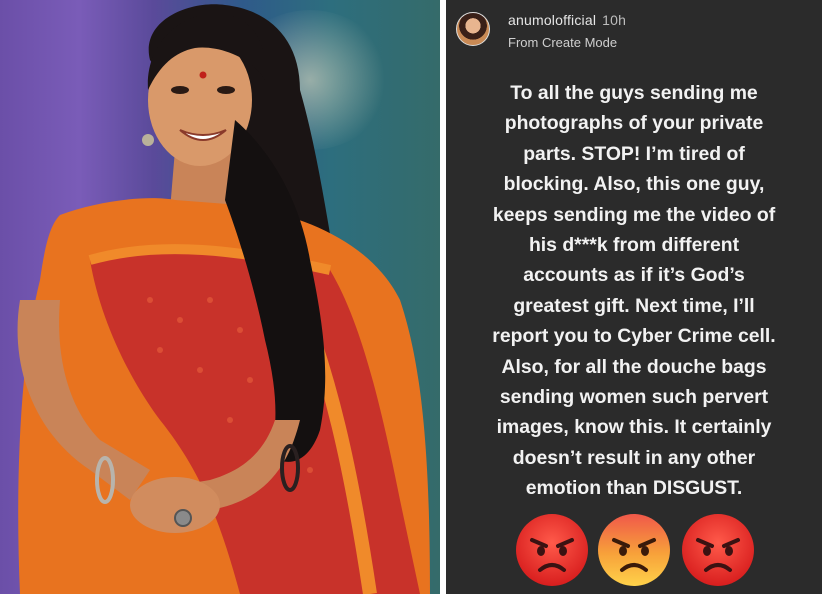 The height and width of the screenshot is (594, 822). Describe the element at coordinates (634, 30) in the screenshot. I see `story-header: anumolofficial 10h From Create Mode` at that location.